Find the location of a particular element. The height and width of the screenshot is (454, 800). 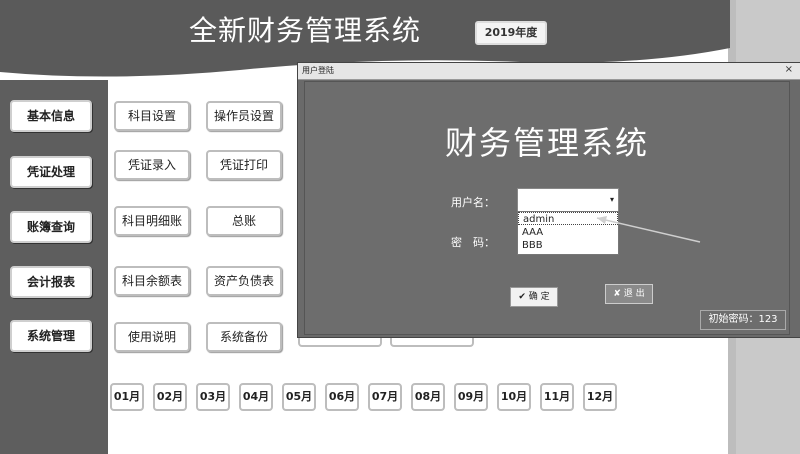

sidebar: 基本信息 凭证处理 账簿查询 会计报表 系统管理 is located at coordinates (54, 267).